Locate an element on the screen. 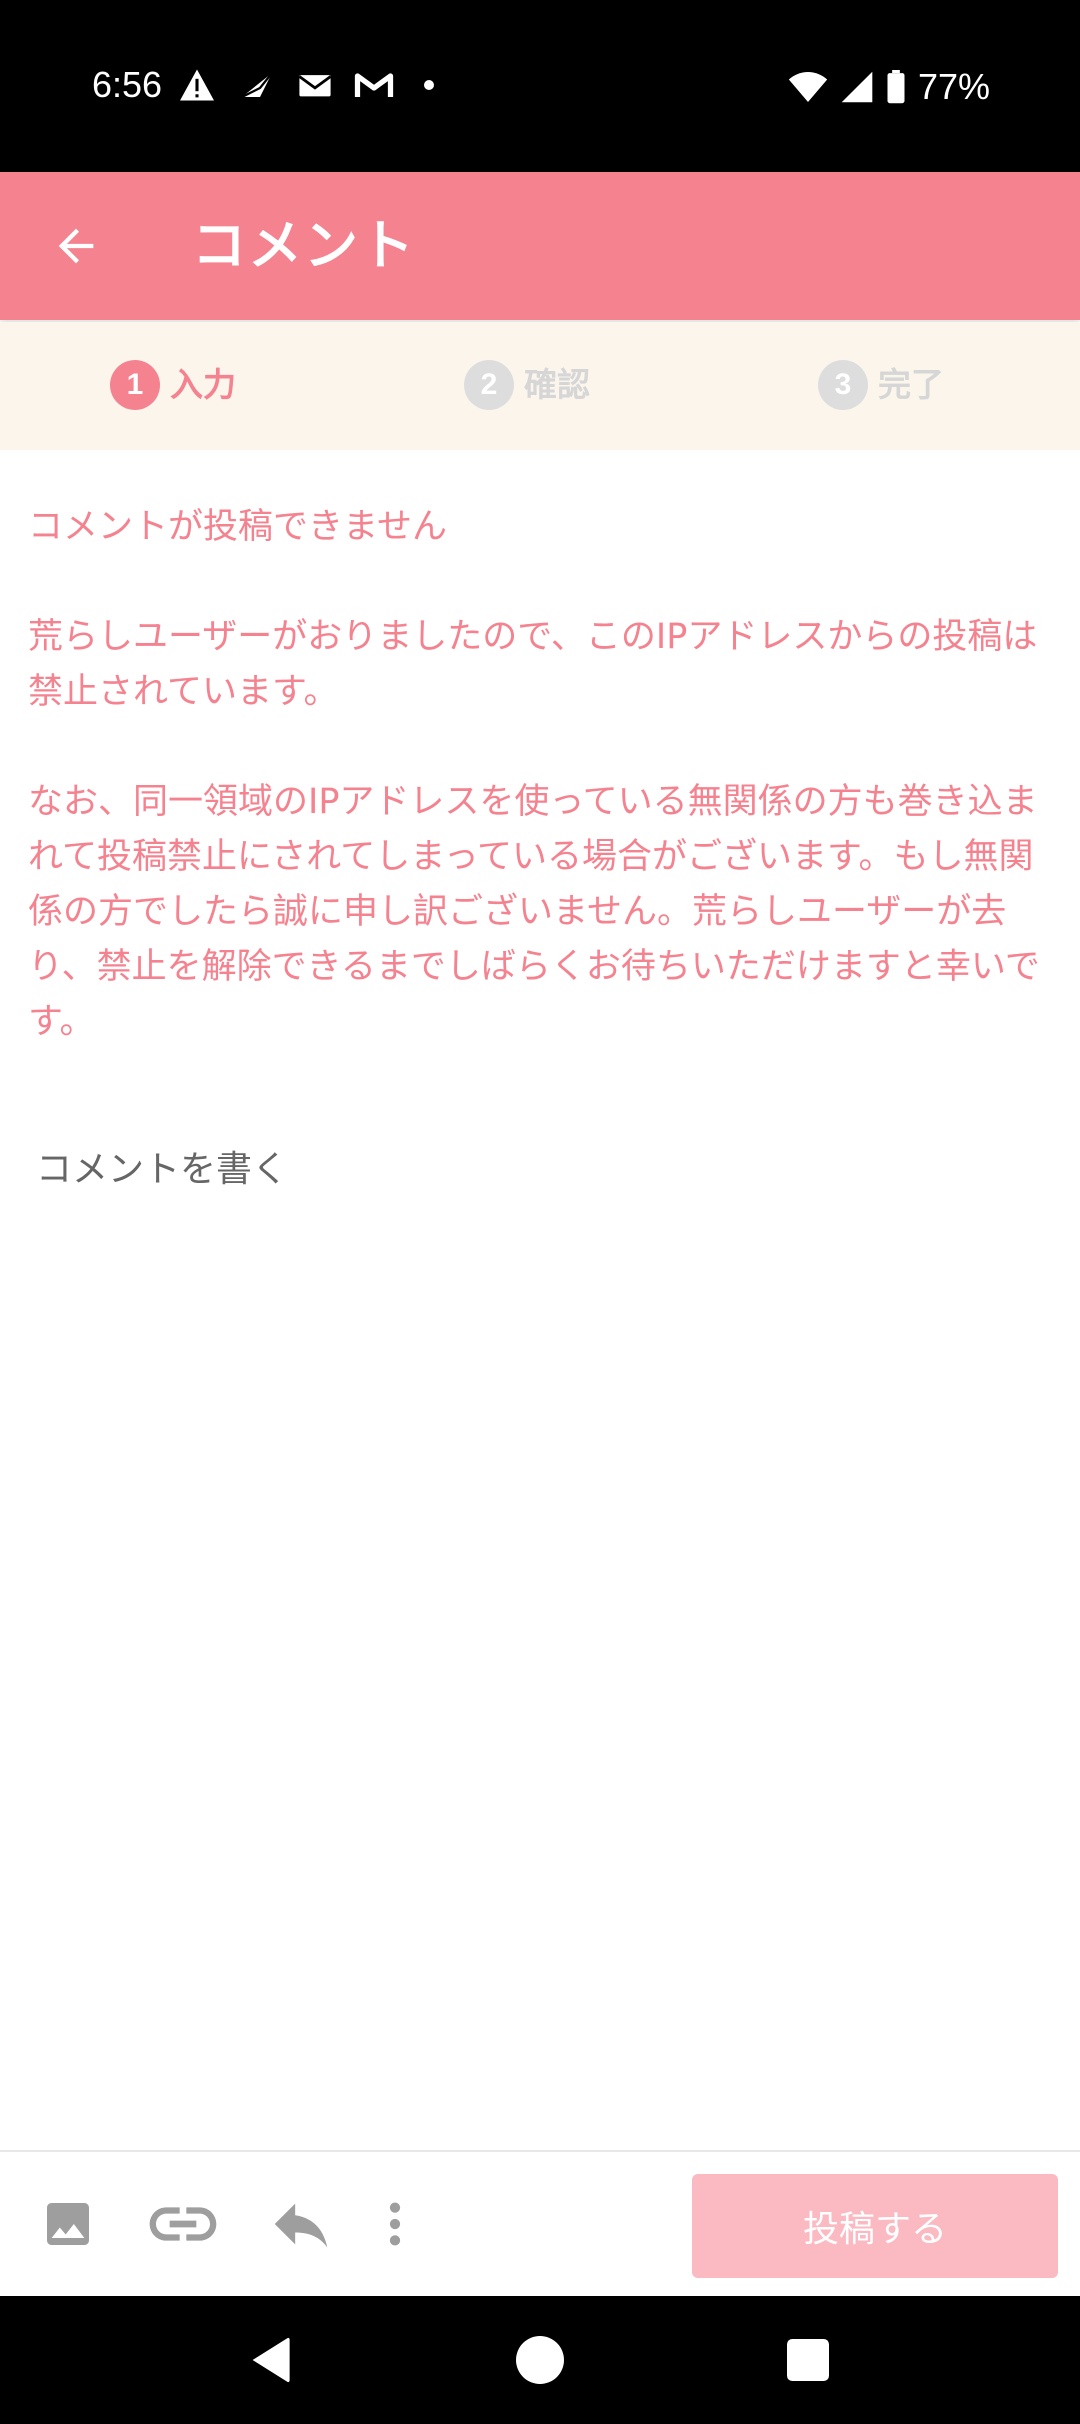  page-title: コメント is located at coordinates (304, 245).